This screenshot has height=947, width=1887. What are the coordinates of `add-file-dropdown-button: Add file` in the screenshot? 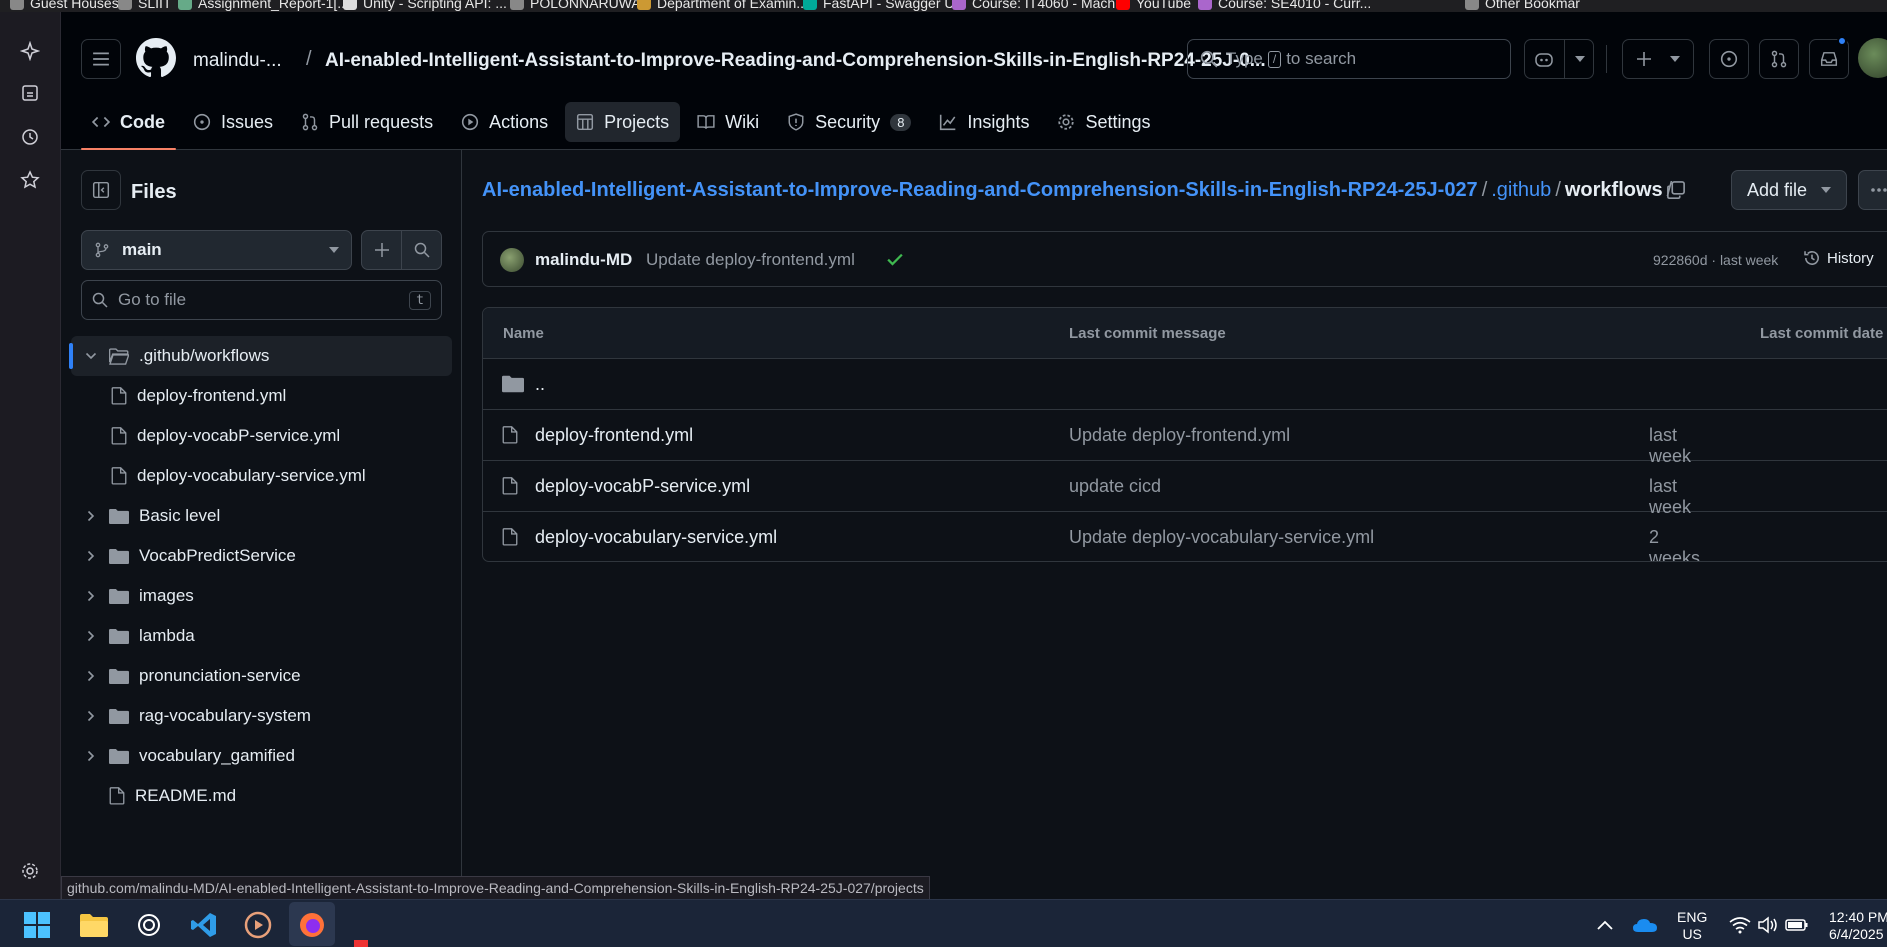 It's located at (1789, 190).